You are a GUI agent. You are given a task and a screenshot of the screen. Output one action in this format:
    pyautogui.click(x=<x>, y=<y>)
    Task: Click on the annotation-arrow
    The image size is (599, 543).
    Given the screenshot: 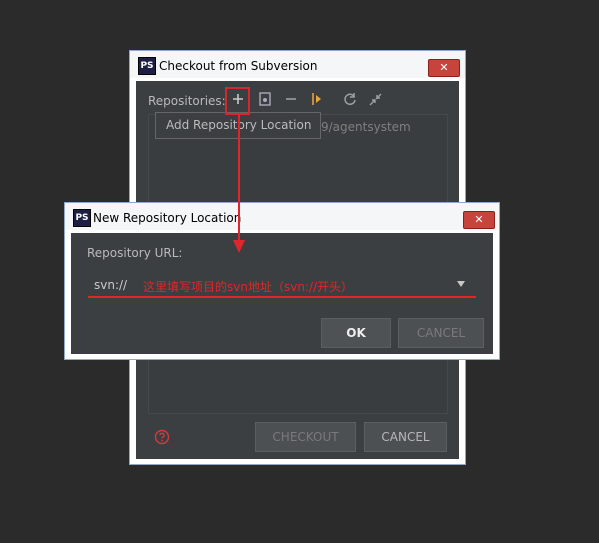 What is the action you would take?
    pyautogui.click(x=239, y=183)
    